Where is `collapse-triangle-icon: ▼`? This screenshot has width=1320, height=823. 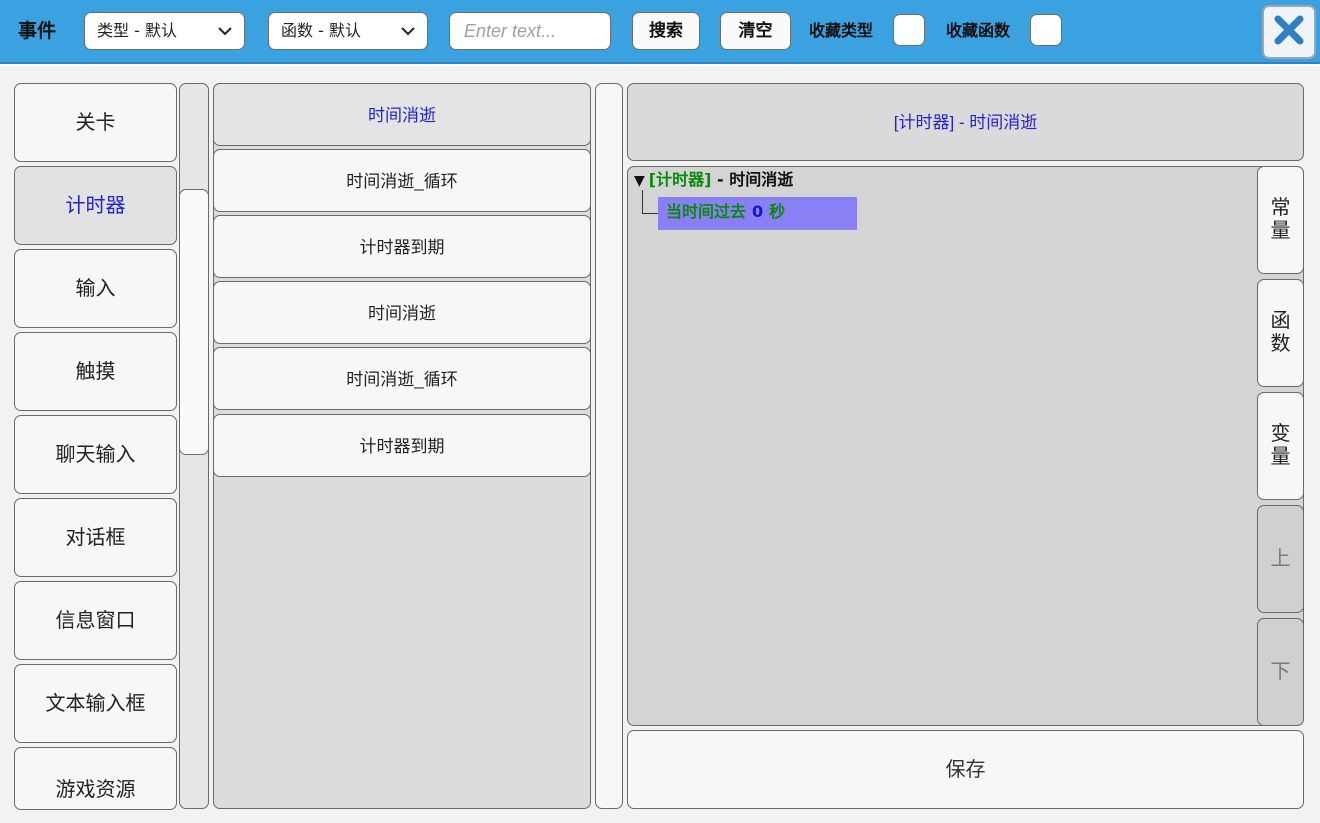 collapse-triangle-icon: ▼ is located at coordinates (639, 181).